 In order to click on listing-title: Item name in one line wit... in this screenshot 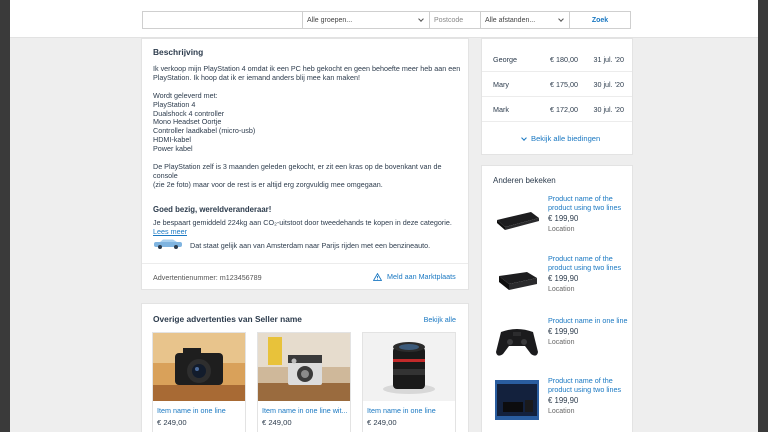, I will do `click(305, 410)`.